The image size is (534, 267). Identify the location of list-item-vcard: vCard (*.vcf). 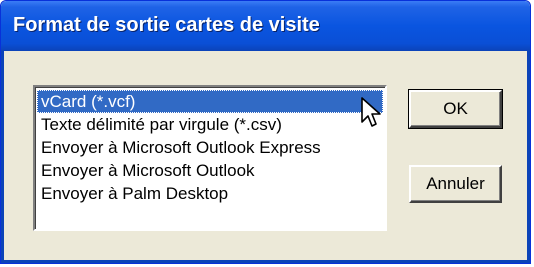
(210, 101).